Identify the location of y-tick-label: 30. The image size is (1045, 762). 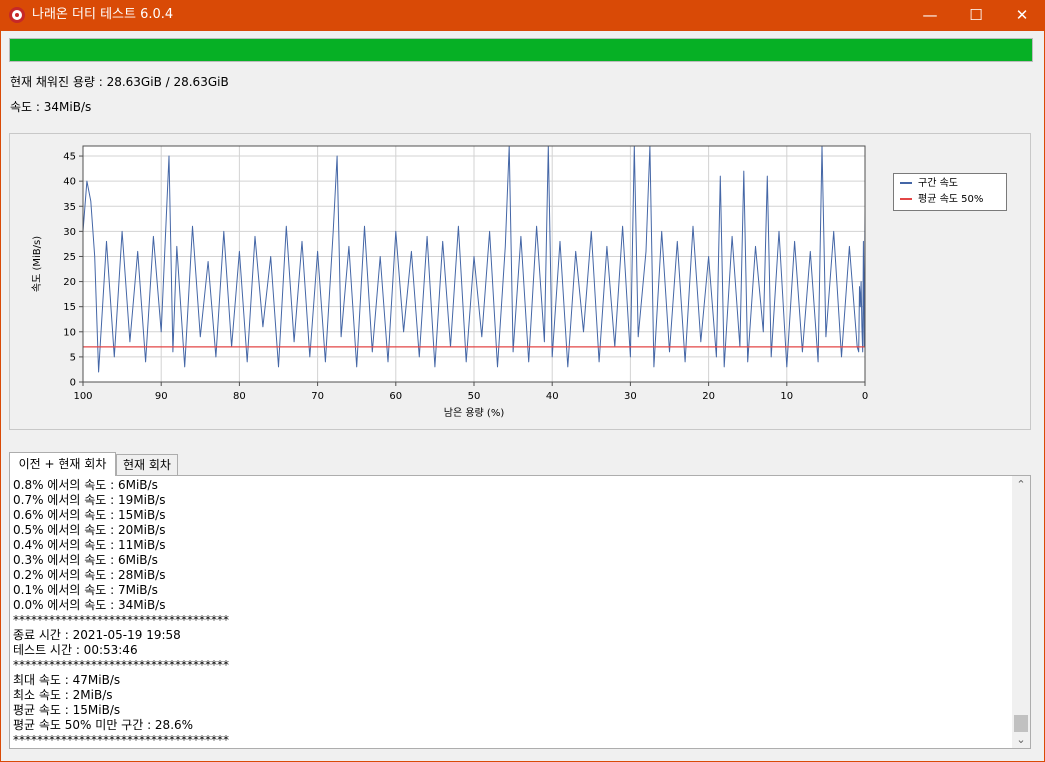
(69, 232).